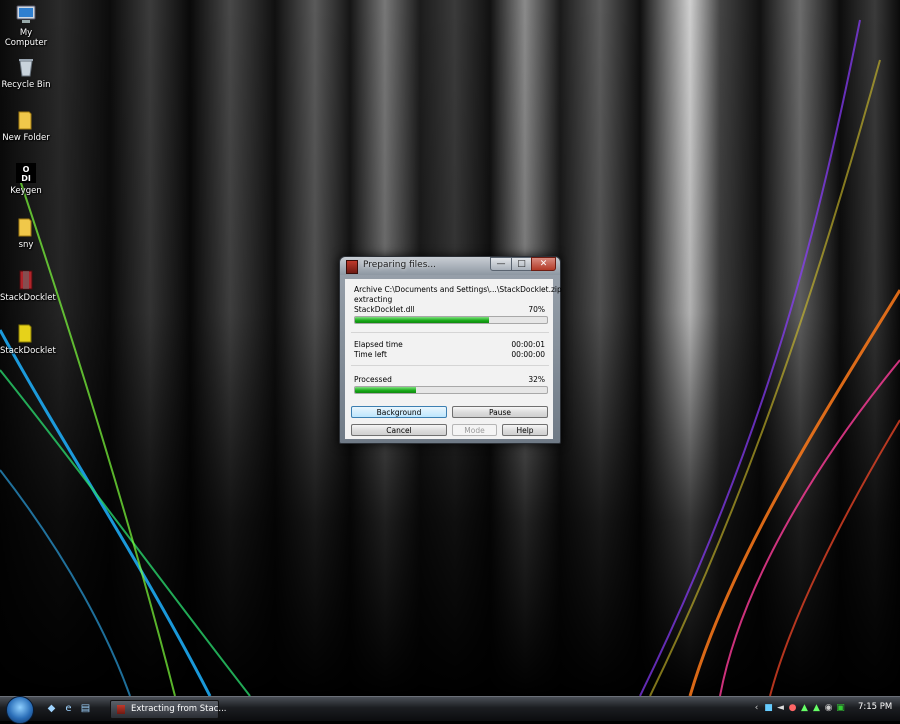 The width and height of the screenshot is (900, 724). I want to click on time-left-label: Time left, so click(370, 354).